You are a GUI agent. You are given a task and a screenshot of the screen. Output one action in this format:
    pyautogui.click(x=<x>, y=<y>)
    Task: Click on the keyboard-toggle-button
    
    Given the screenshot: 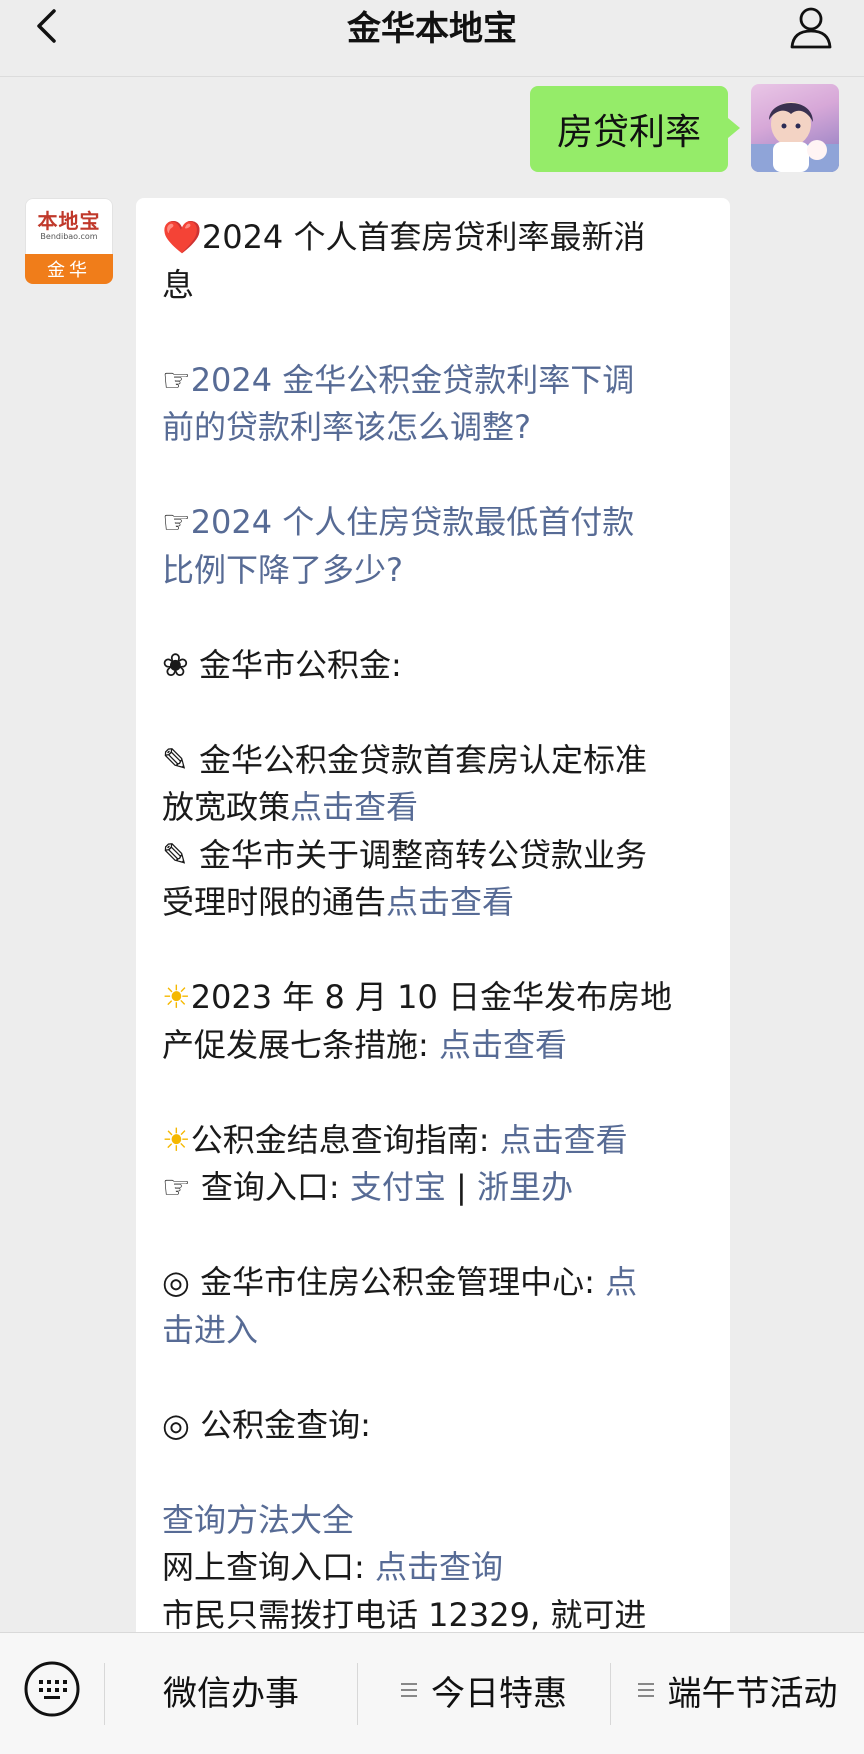 What is the action you would take?
    pyautogui.click(x=52, y=1689)
    